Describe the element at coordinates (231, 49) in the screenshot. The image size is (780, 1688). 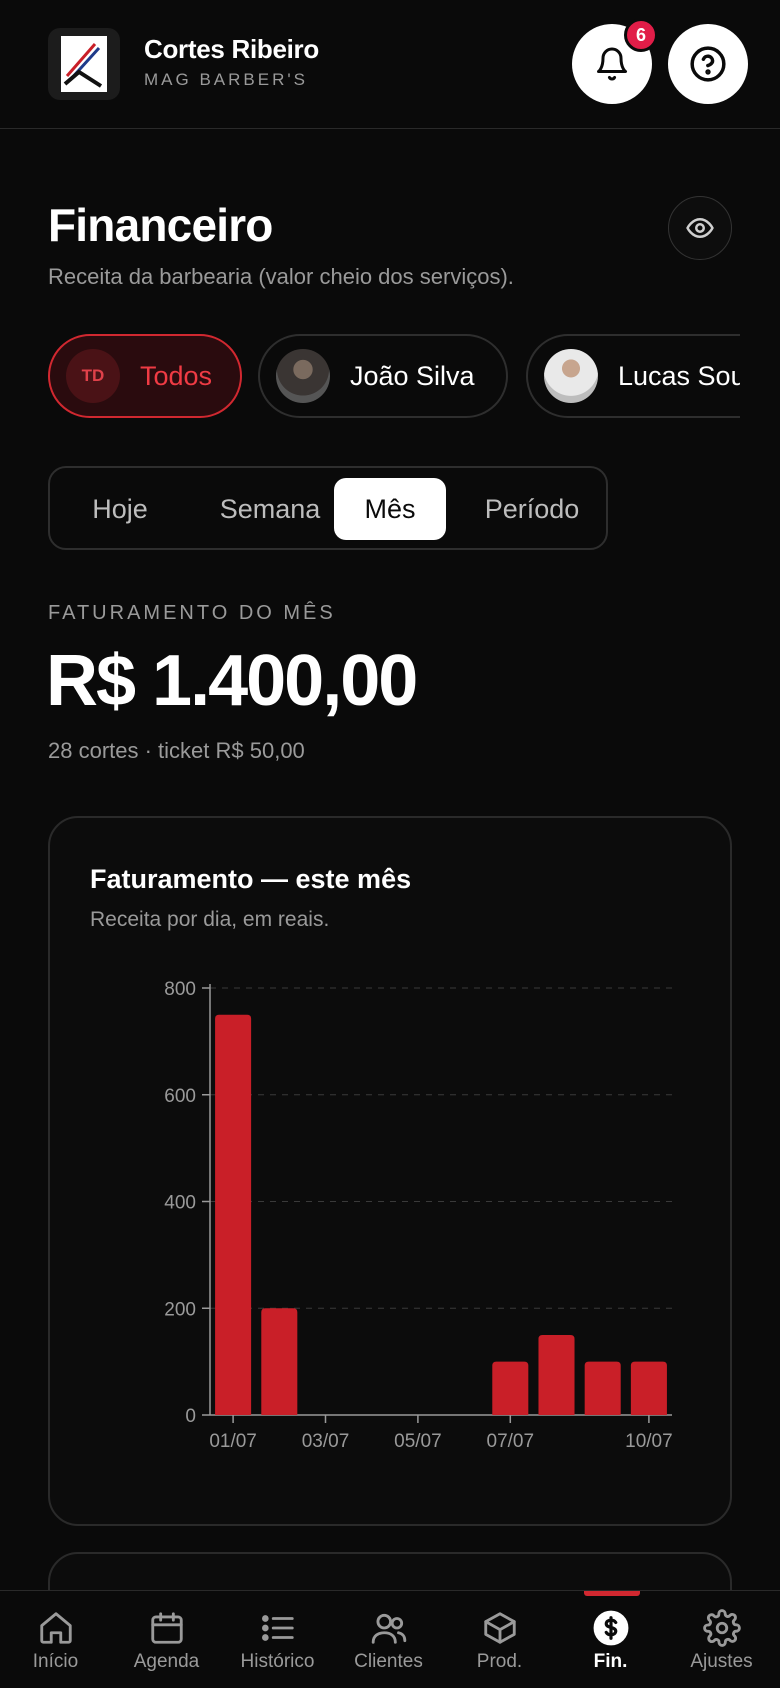
I see `user-name: Cortes Ribeiro` at that location.